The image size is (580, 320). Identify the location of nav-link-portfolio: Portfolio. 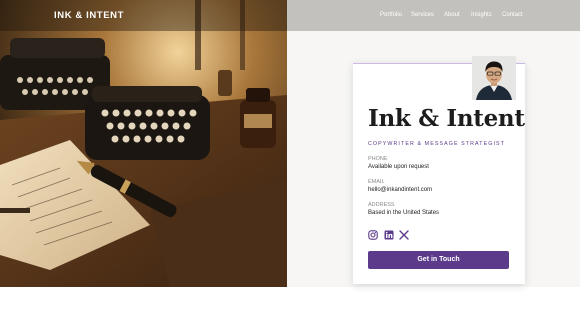
(391, 15).